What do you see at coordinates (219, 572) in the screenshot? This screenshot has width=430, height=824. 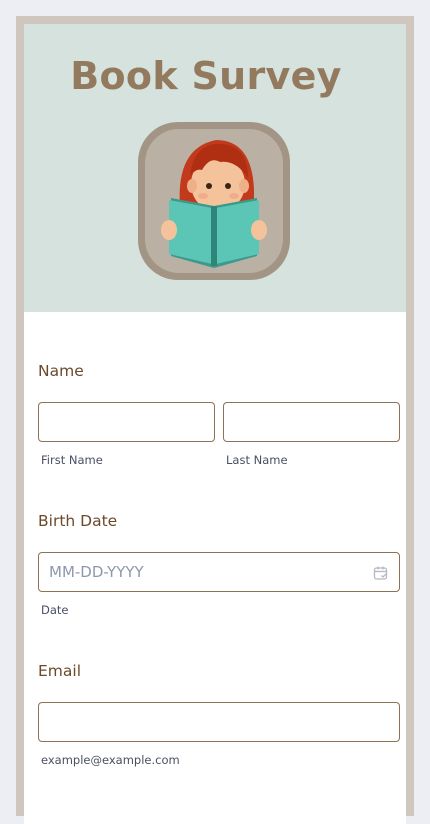 I see `birth-date-input: MM-DD-YYYY` at bounding box center [219, 572].